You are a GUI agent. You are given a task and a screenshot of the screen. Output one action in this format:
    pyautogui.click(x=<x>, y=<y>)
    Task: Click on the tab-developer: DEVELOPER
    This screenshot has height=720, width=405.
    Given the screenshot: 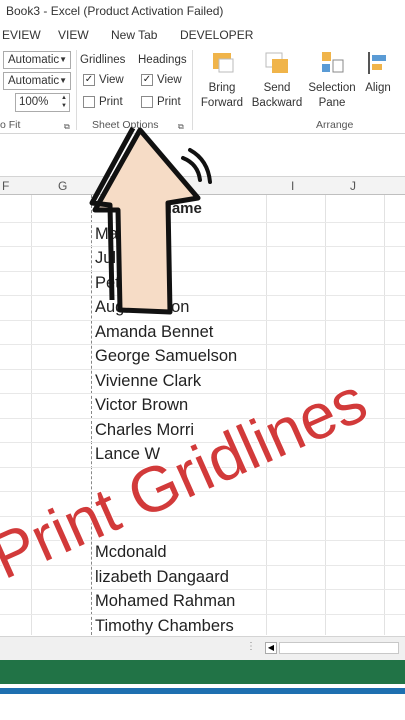 What is the action you would take?
    pyautogui.click(x=216, y=35)
    